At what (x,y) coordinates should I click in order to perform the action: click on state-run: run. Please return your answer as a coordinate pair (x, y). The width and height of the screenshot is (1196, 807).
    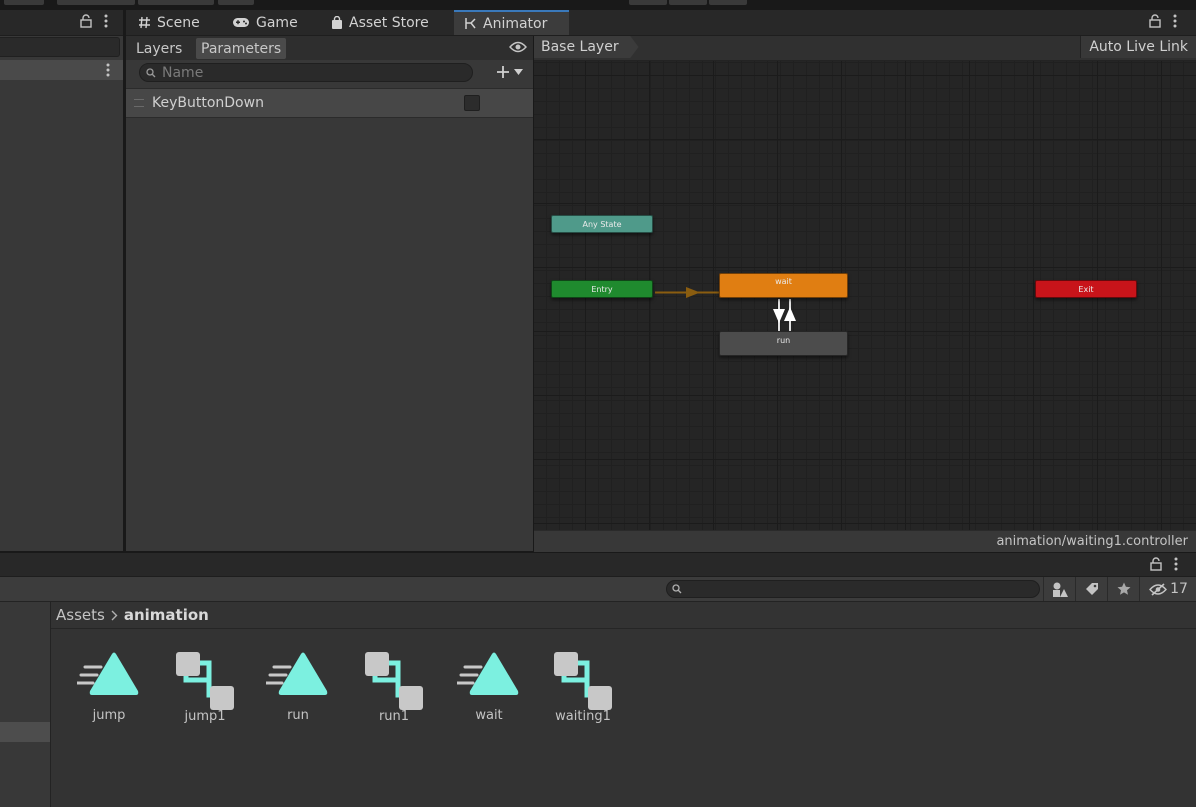
    Looking at the image, I should click on (783, 343).